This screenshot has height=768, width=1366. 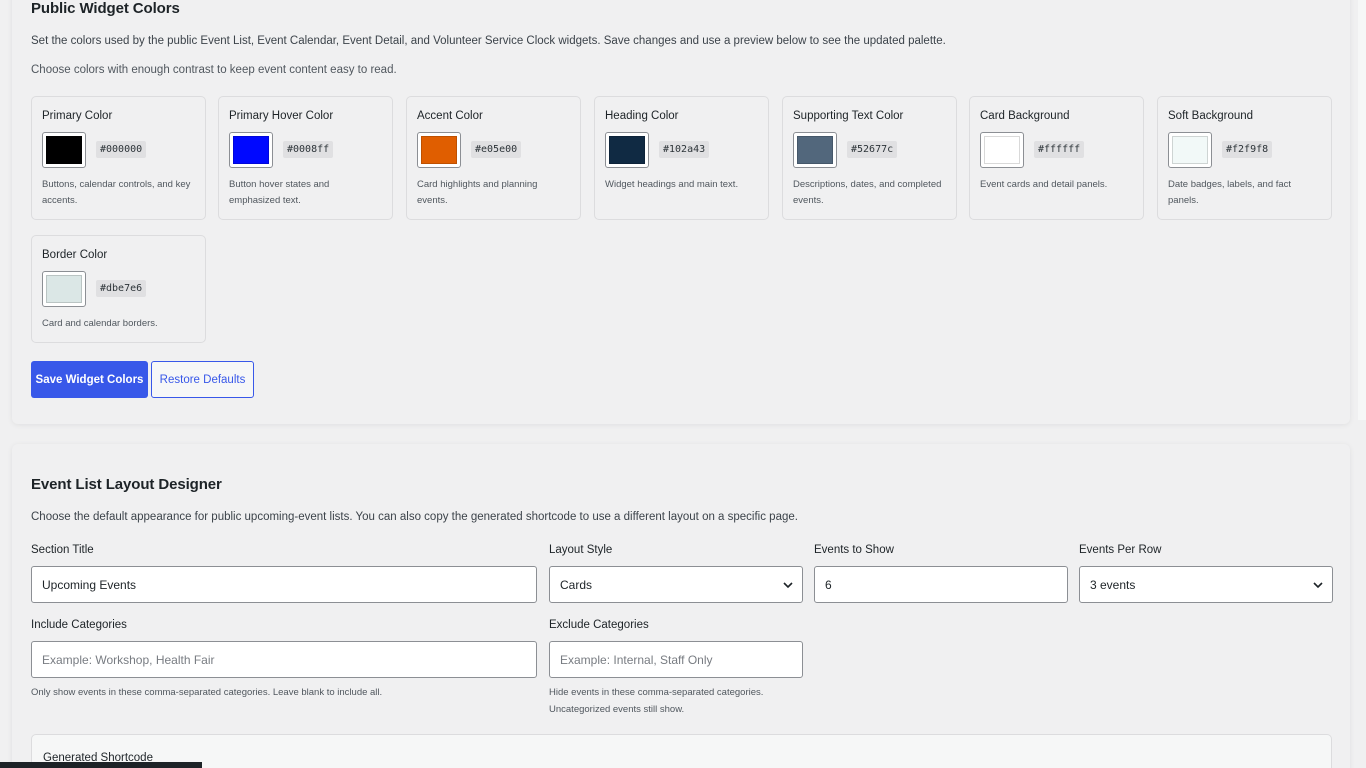 What do you see at coordinates (284, 659) in the screenshot?
I see `include-categories-input` at bounding box center [284, 659].